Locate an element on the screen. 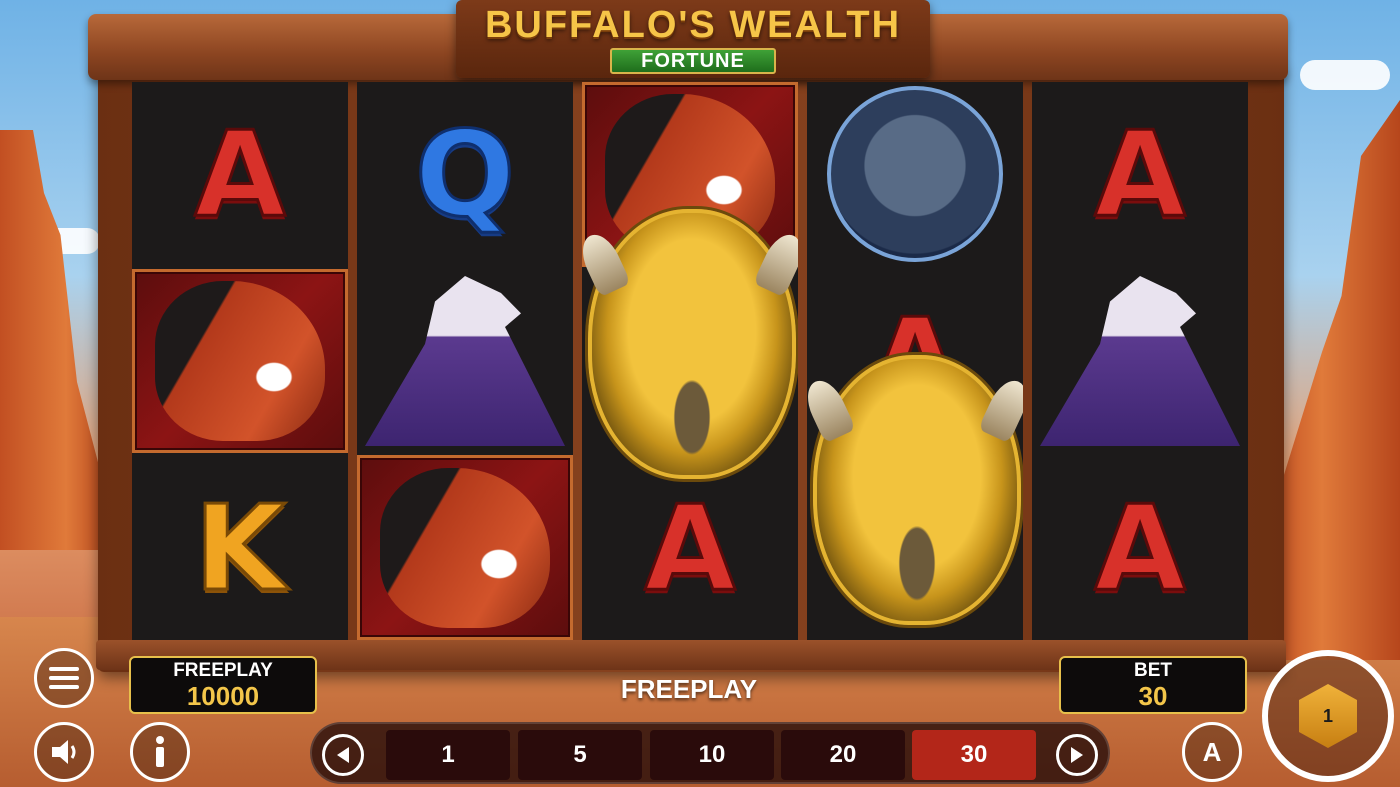  bet-decrease-button is located at coordinates (343, 755).